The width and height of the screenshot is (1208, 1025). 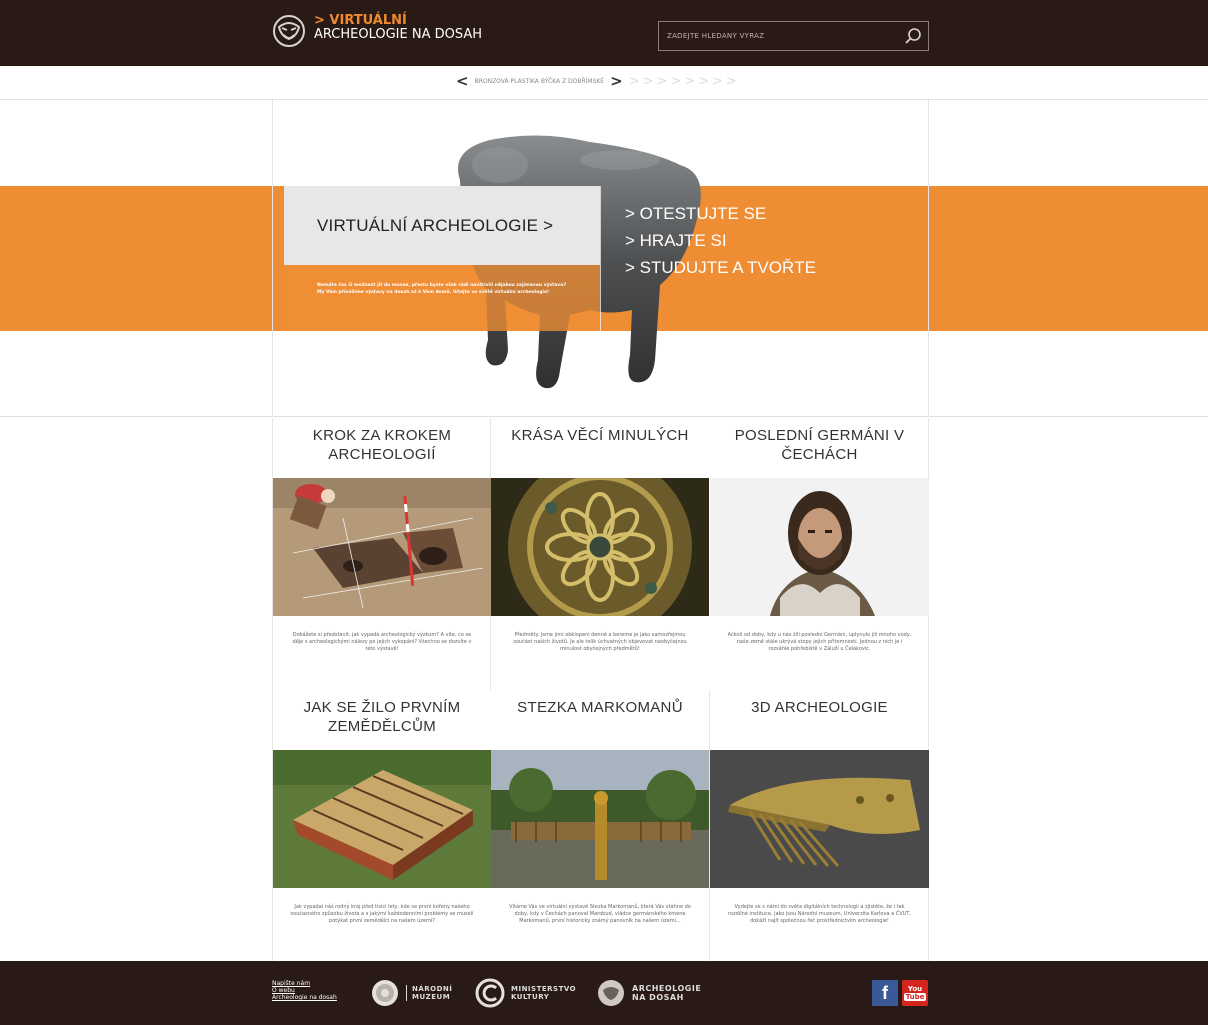 What do you see at coordinates (600, 720) in the screenshot?
I see `card-title: STEZKA MARKOMANŮ` at bounding box center [600, 720].